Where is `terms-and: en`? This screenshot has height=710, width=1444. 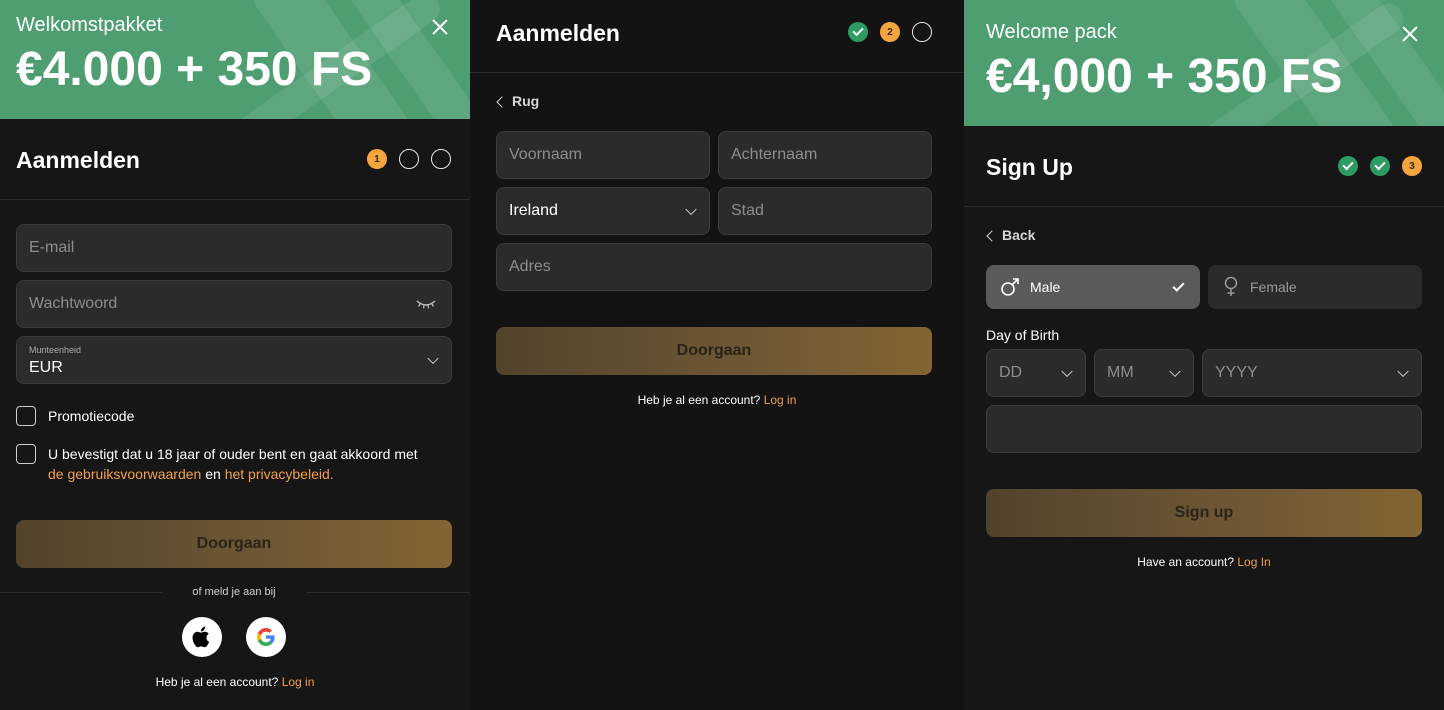 terms-and: en is located at coordinates (213, 474).